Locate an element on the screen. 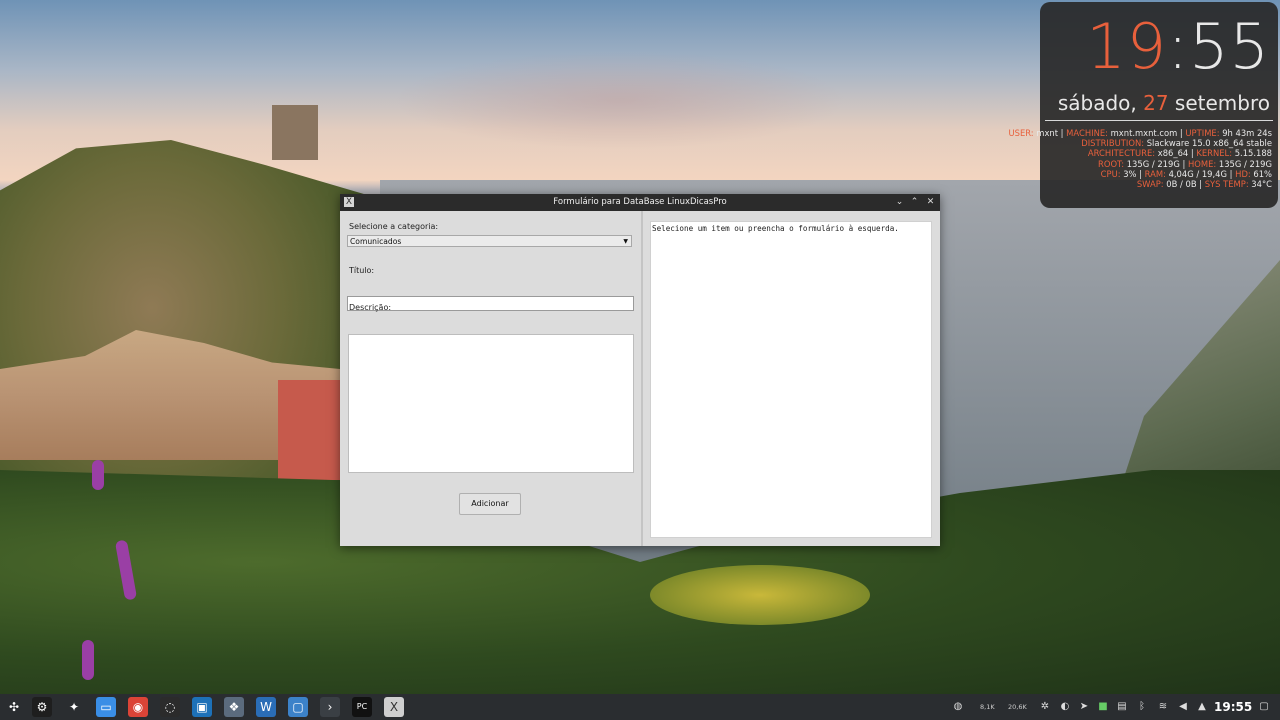 This screenshot has height=720, width=1280. file-manager-icon: ▭ is located at coordinates (106, 707).